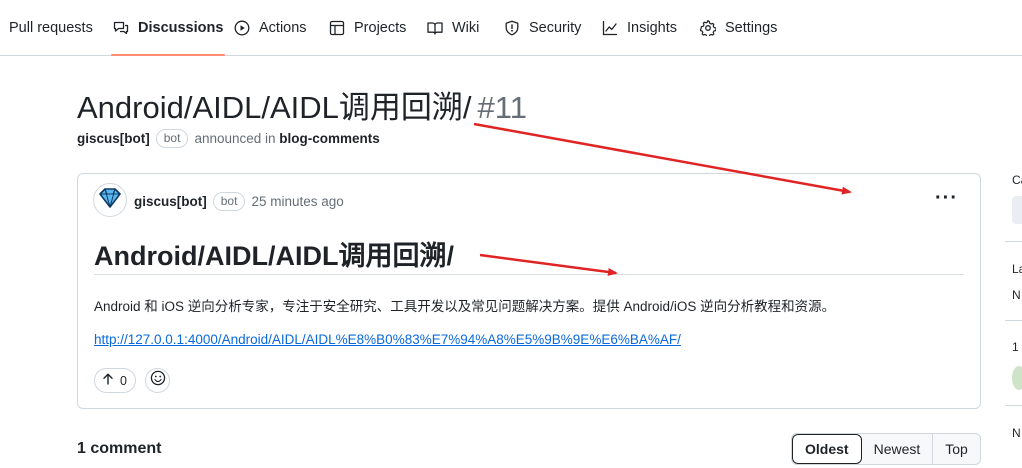 The width and height of the screenshot is (1022, 468). I want to click on post-timestamp: 25 minutes ago, so click(297, 201).